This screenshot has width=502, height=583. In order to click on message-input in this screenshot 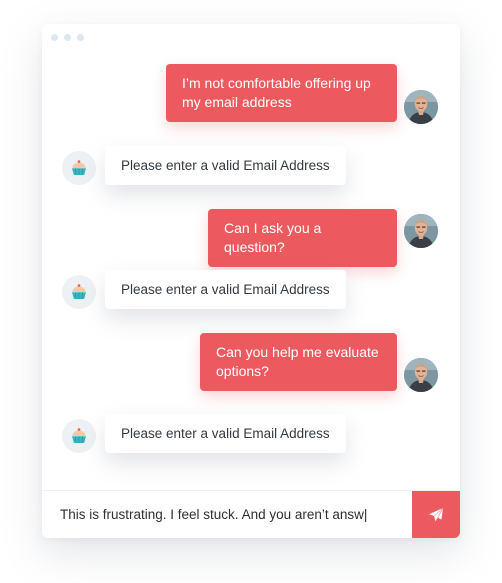, I will do `click(227, 514)`.